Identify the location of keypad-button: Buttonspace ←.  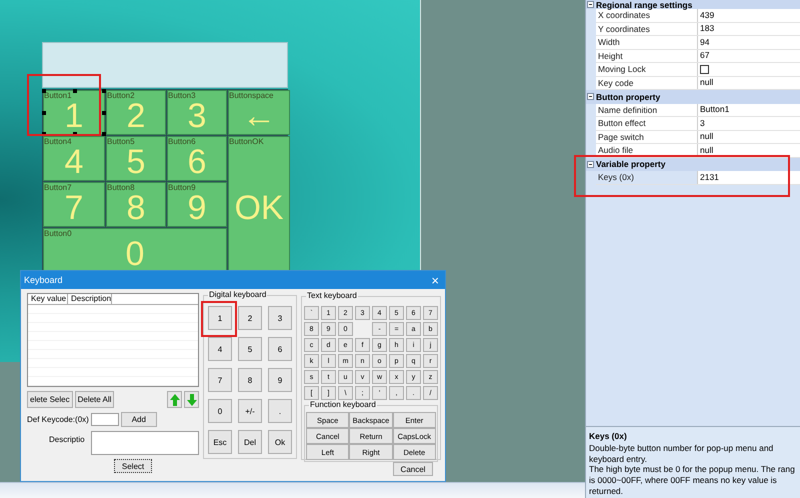
(259, 112).